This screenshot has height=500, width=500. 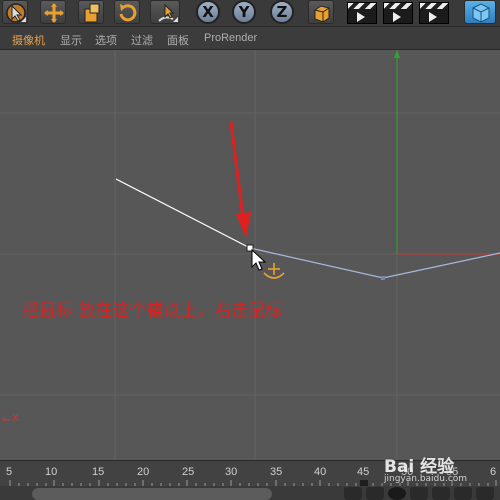 I want to click on timeline-tick-label: 6, so click(x=493, y=472).